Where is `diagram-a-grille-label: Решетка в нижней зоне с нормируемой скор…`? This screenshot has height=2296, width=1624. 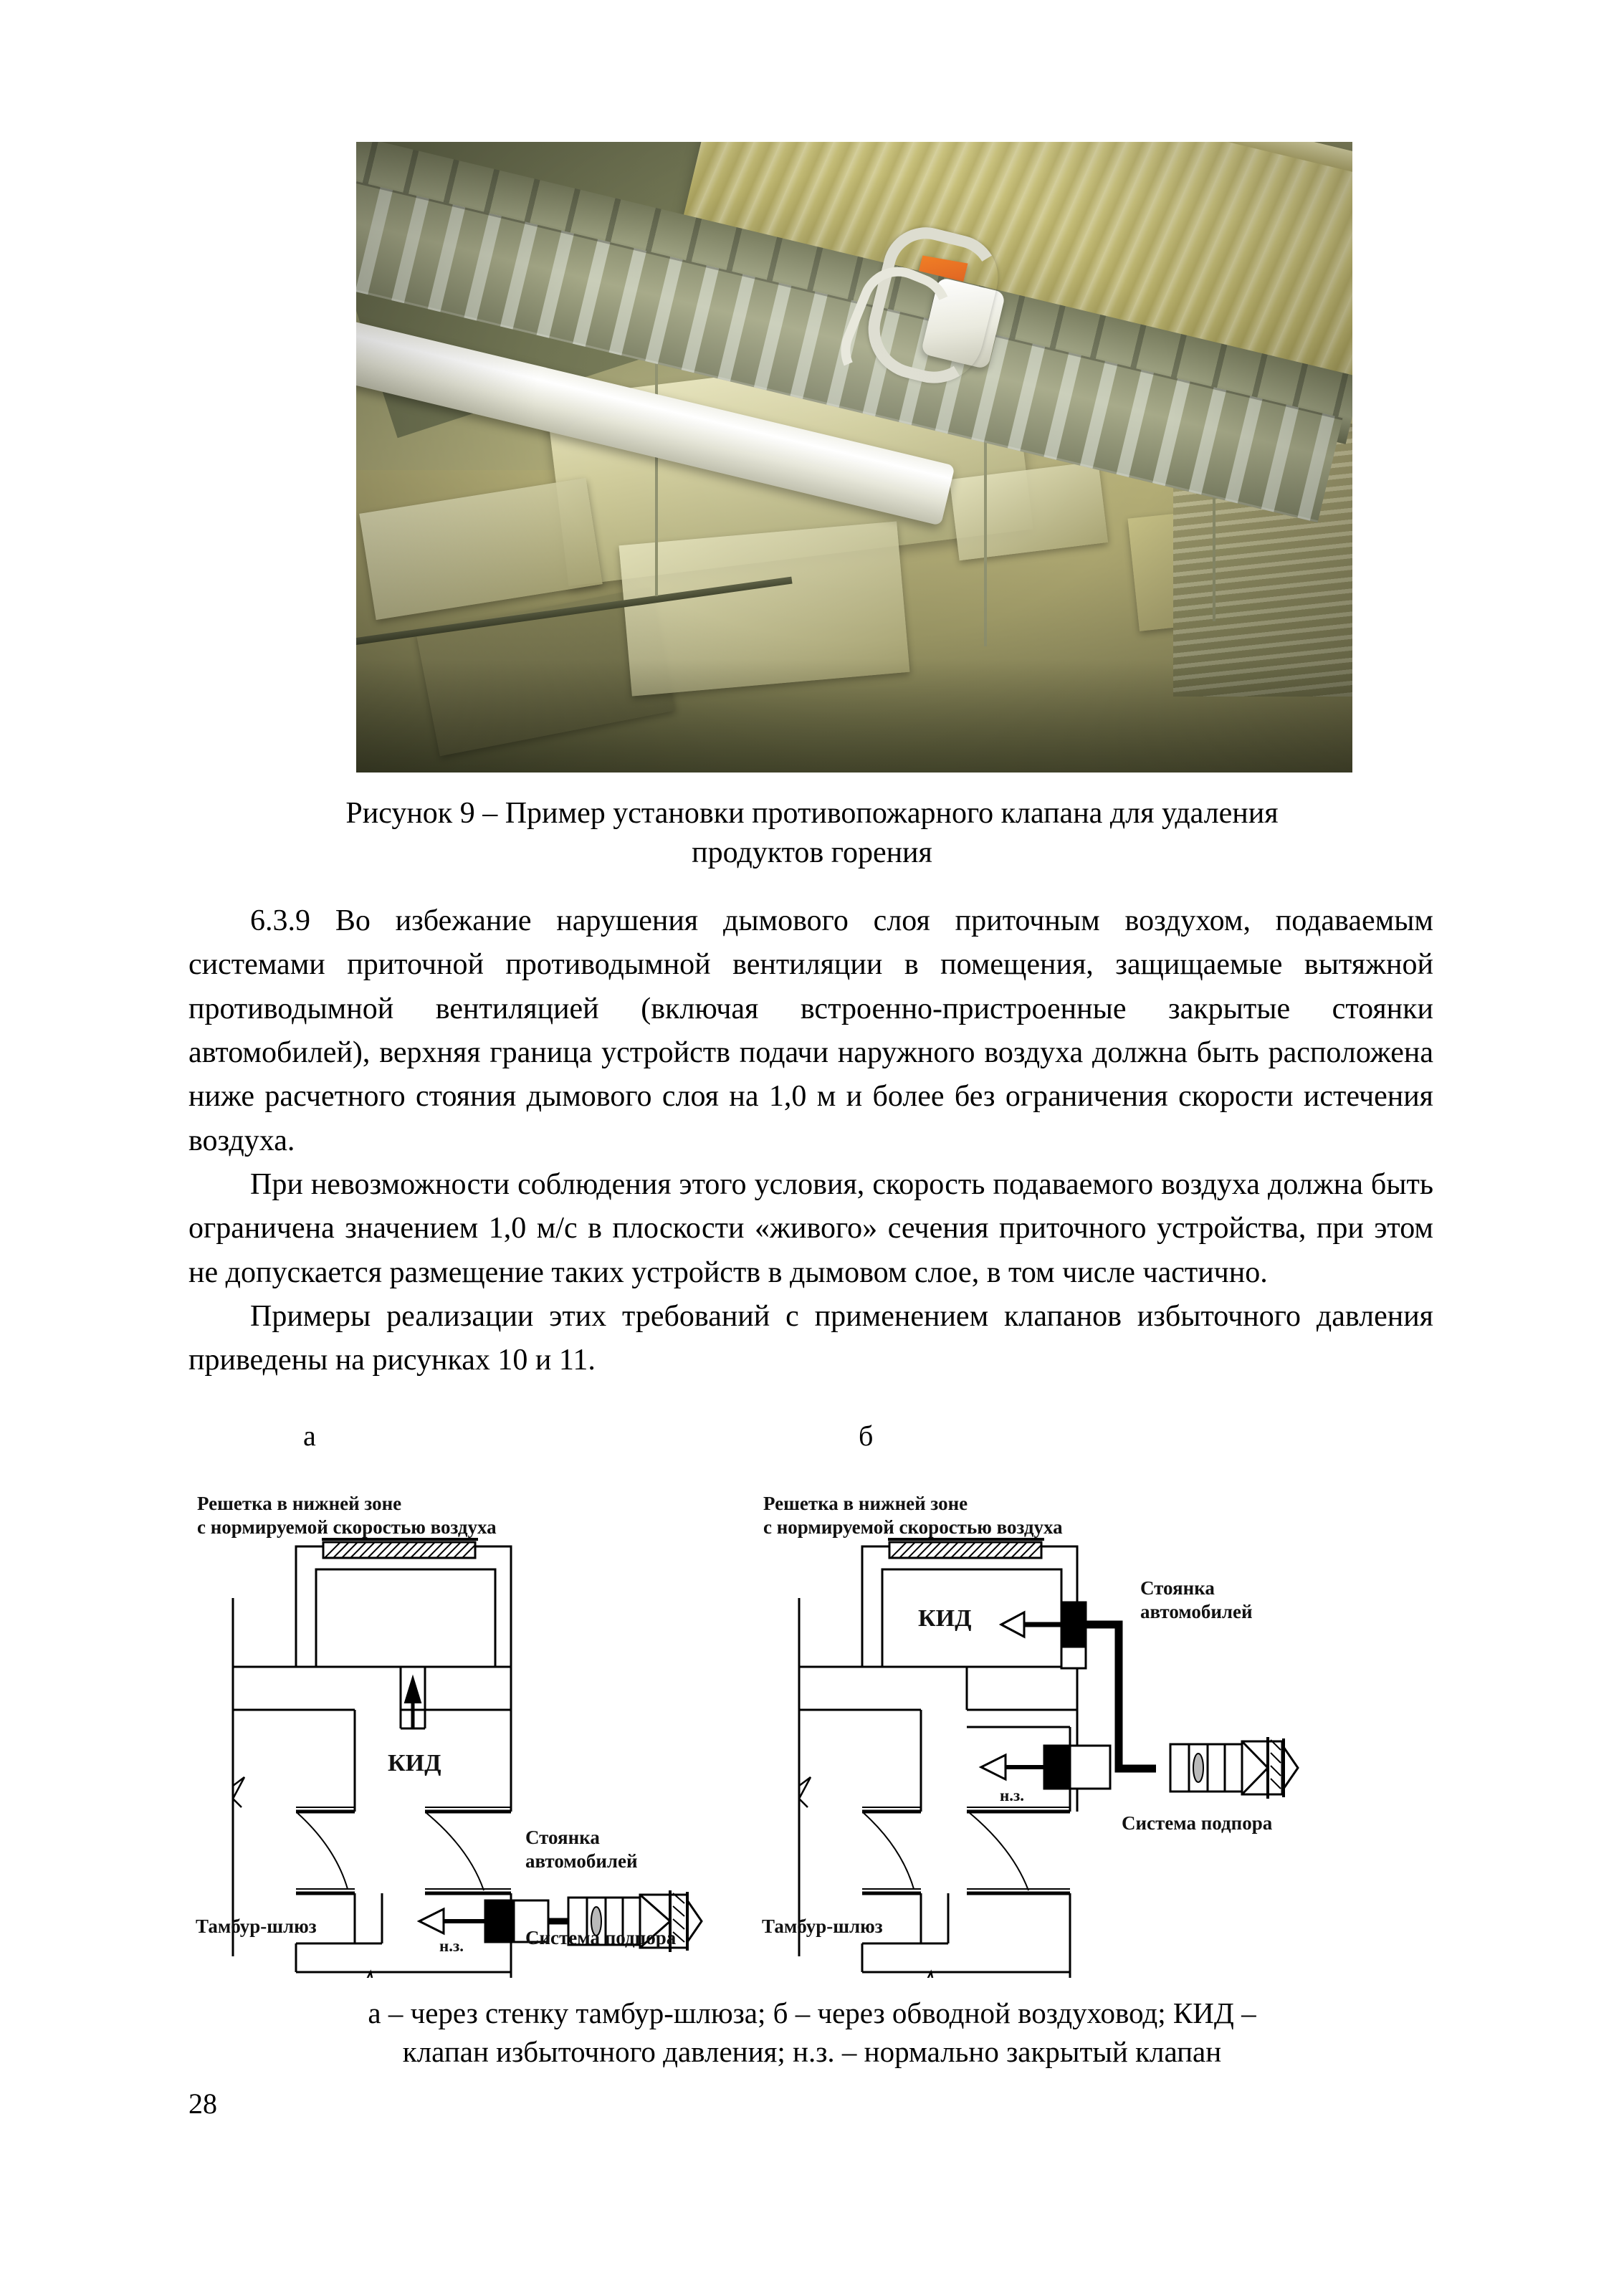 diagram-a-grille-label: Решетка в нижней зоне с нормируемой скор… is located at coordinates (347, 1515).